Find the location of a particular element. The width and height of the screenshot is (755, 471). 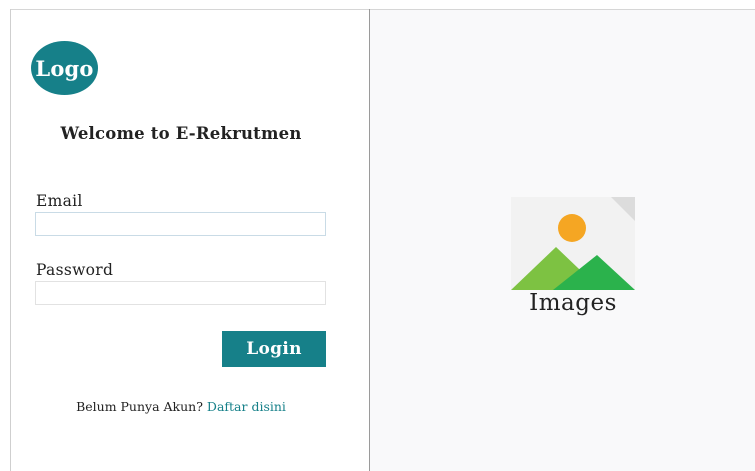

register-prompt-text: Belum Punya Akun? is located at coordinates (139, 406).